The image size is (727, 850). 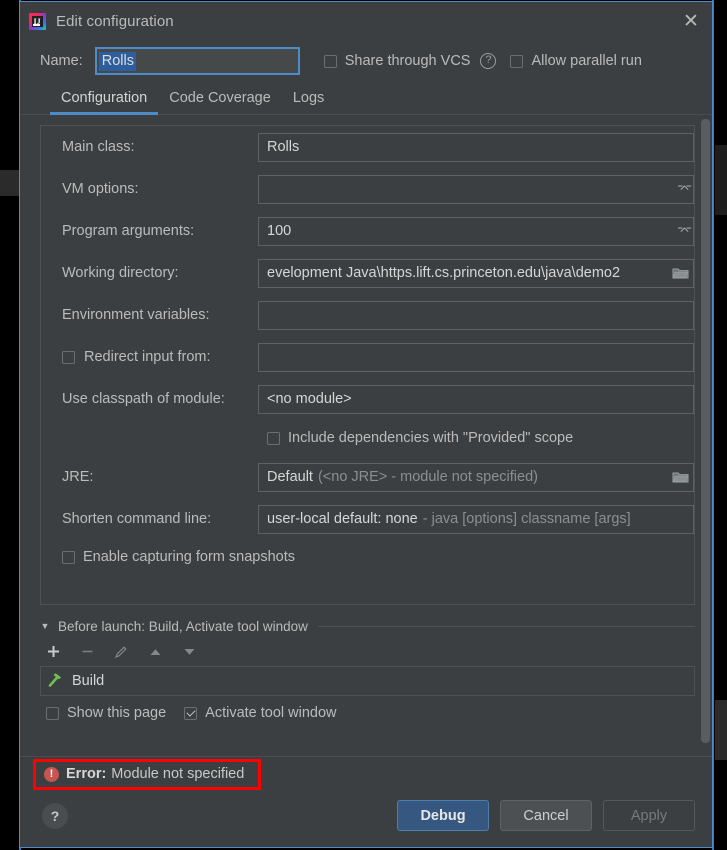 What do you see at coordinates (143, 399) in the screenshot?
I see `use-classpath-label: Use classpath of module:` at bounding box center [143, 399].